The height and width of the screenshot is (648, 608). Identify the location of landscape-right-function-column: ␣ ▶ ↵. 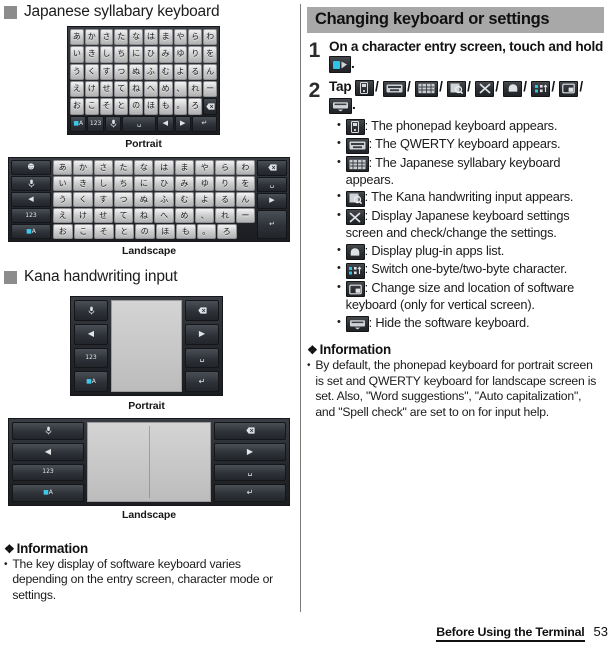
(272, 199).